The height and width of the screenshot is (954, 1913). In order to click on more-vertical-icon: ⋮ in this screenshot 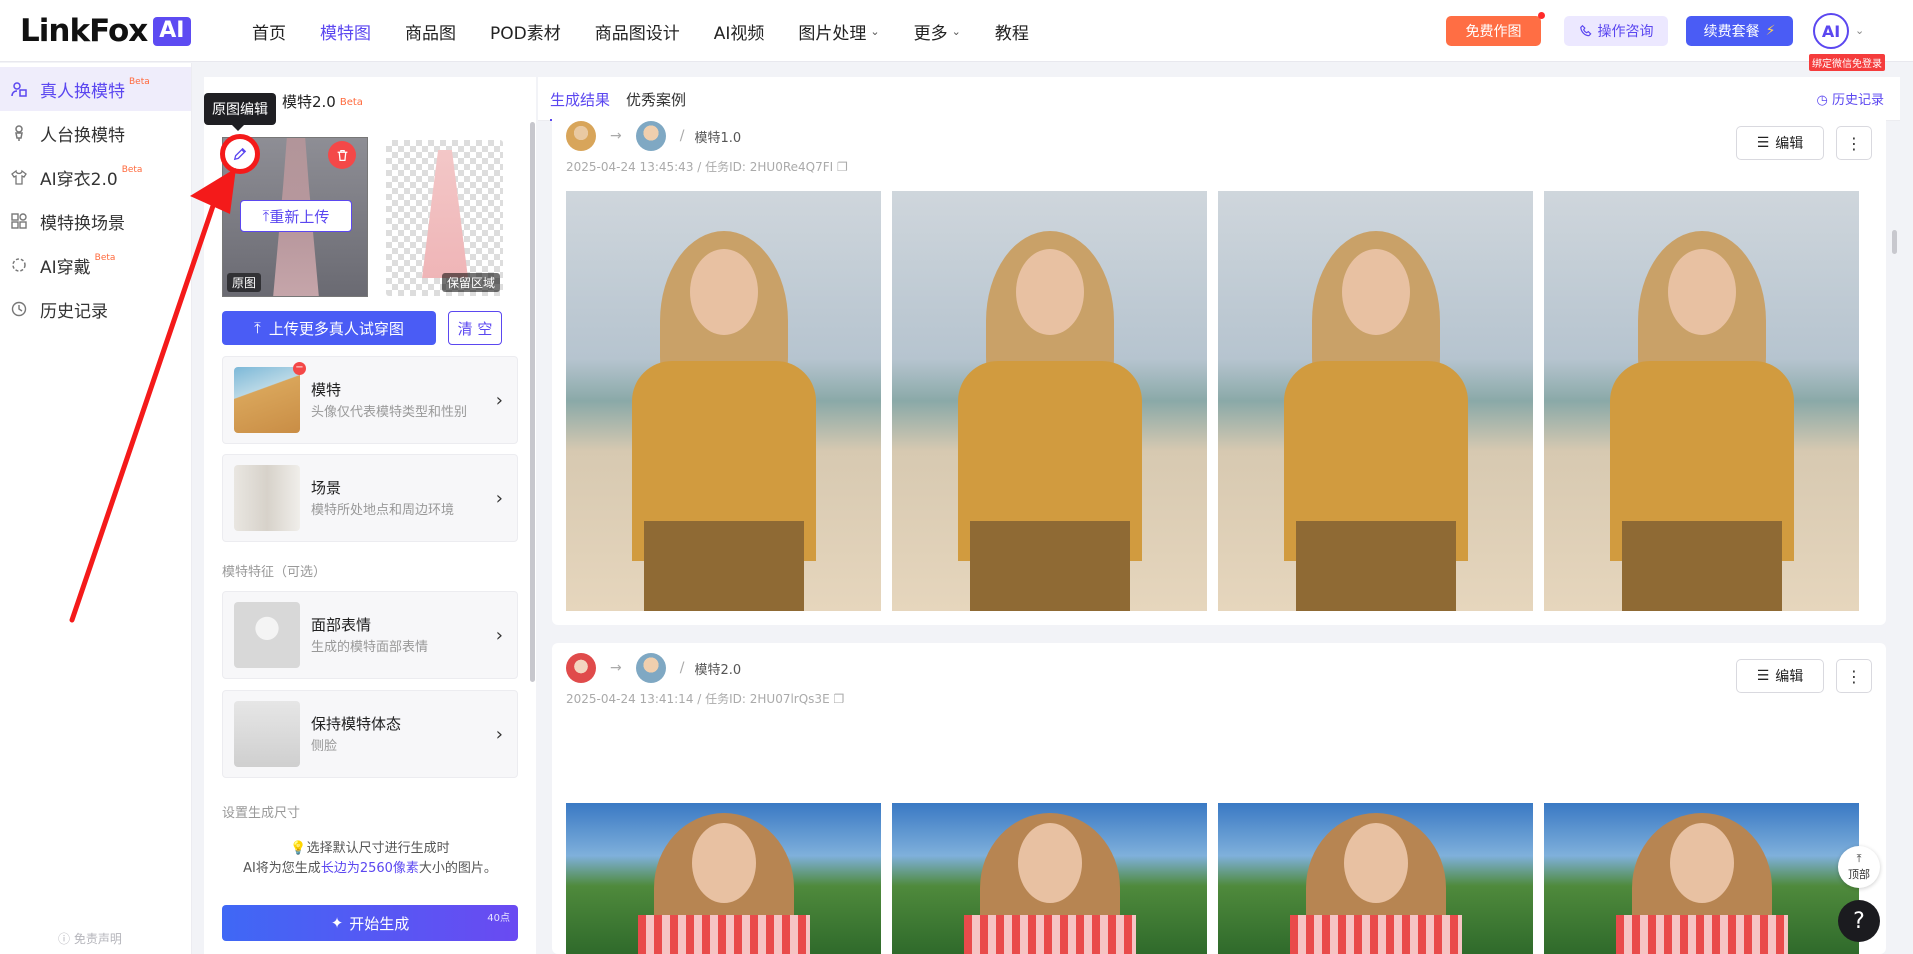, I will do `click(1854, 676)`.